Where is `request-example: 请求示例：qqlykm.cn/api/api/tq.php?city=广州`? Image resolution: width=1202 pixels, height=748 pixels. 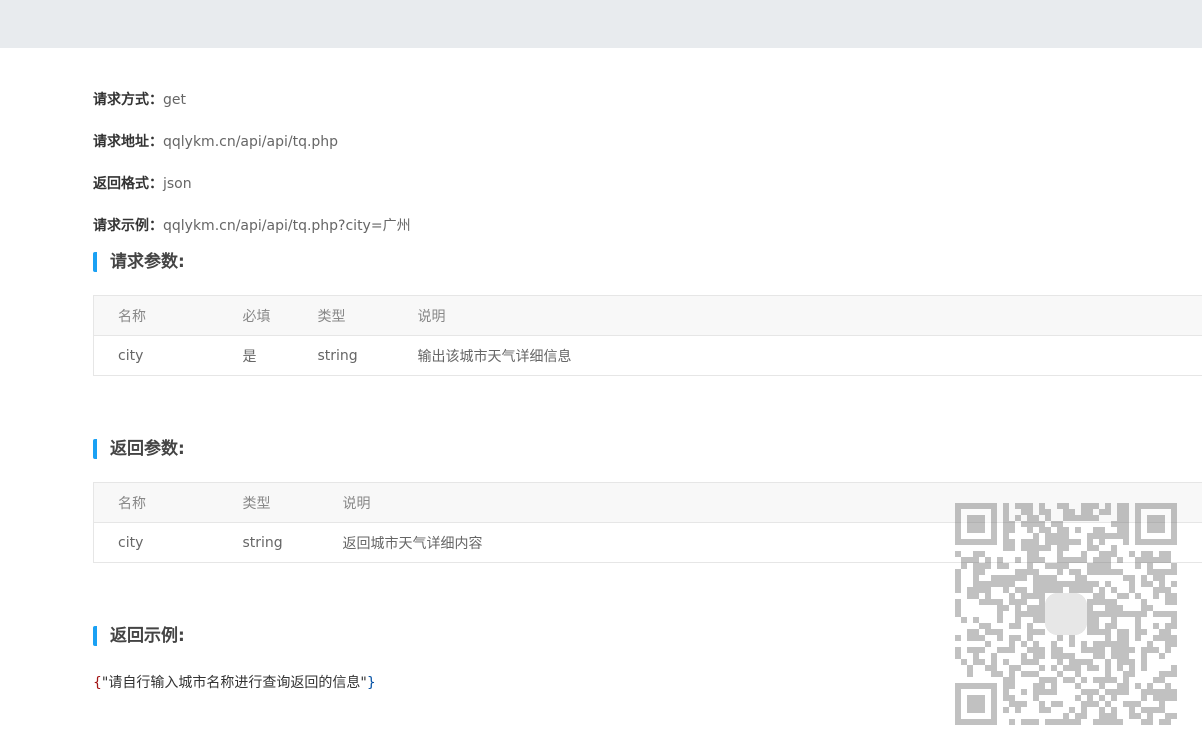 request-example: 请求示例：qqlykm.cn/api/api/tq.php?city=广州 is located at coordinates (647, 233).